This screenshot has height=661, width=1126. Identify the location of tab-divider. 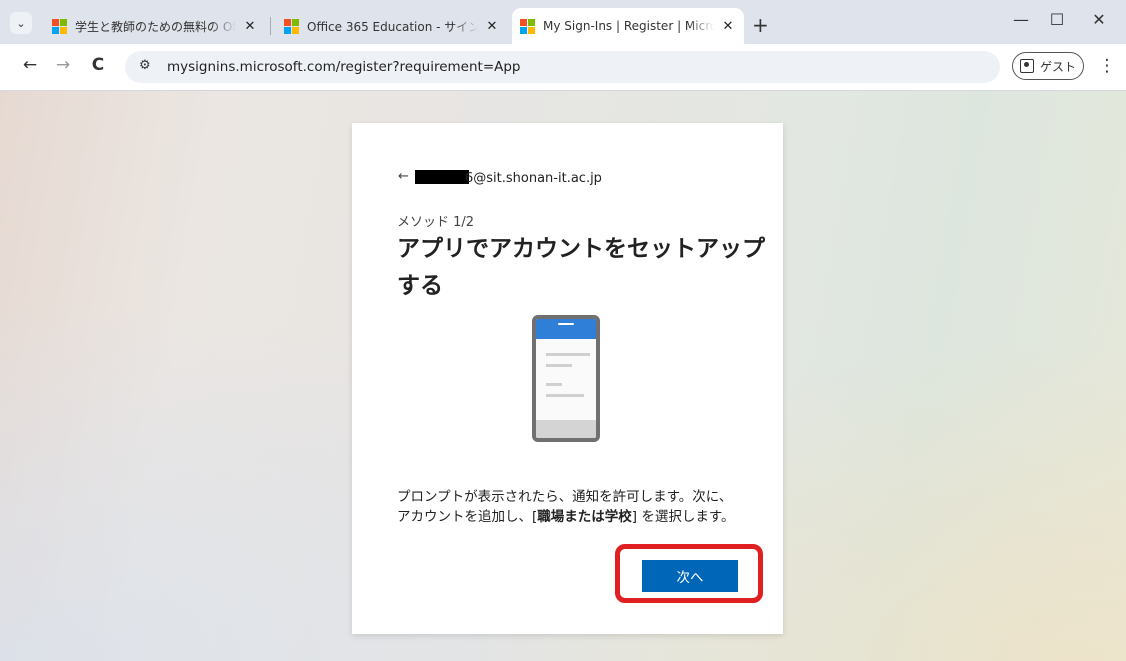
(270, 26).